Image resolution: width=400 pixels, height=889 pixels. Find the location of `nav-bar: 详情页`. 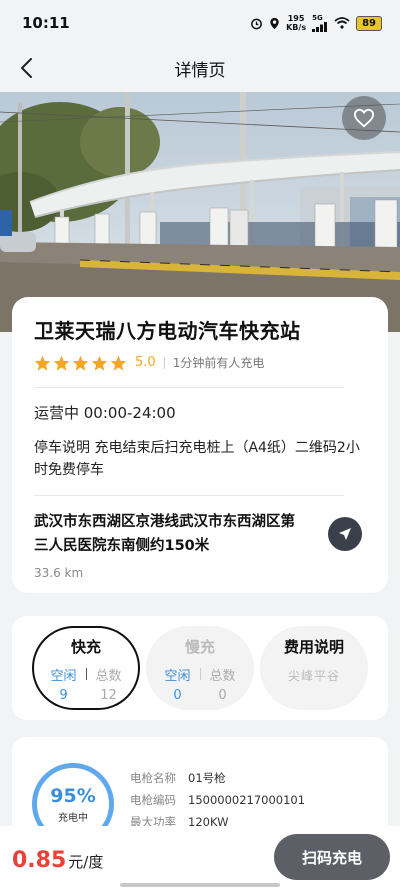

nav-bar: 详情页 is located at coordinates (200, 68).